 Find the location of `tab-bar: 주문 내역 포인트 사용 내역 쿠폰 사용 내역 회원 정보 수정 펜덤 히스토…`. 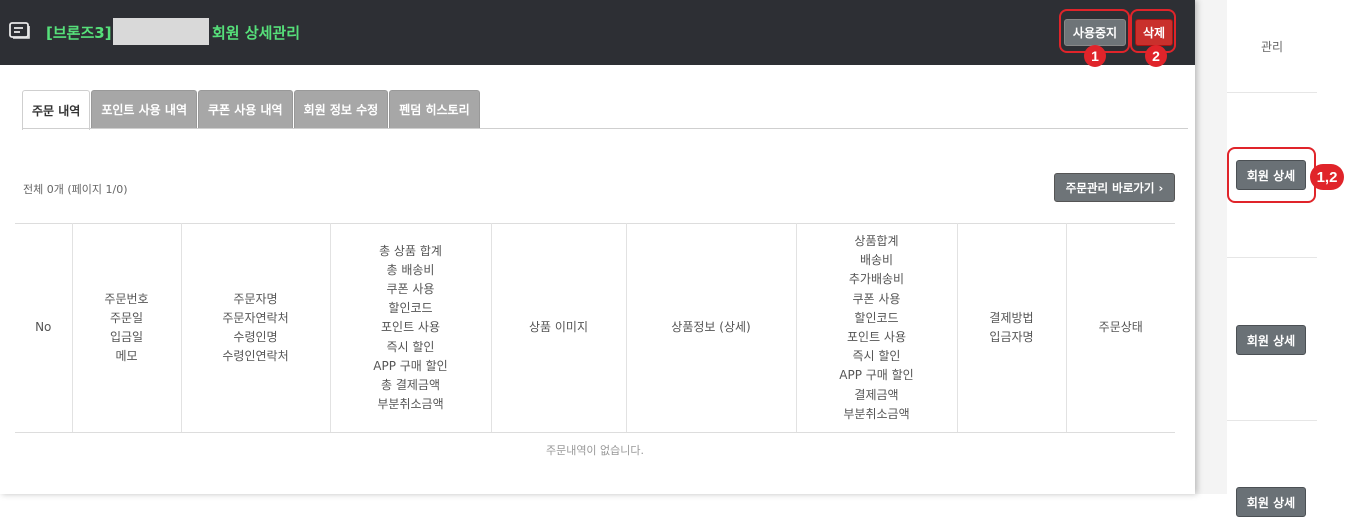

tab-bar: 주문 내역 포인트 사용 내역 쿠폰 사용 내역 회원 정보 수정 펜덤 히스토… is located at coordinates (251, 110).